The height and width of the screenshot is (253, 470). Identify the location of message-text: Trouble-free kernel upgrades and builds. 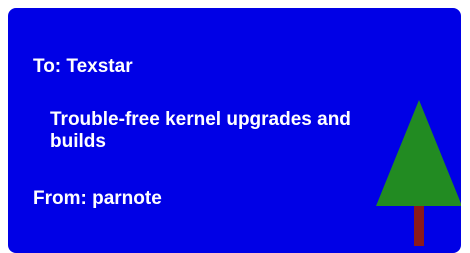
(200, 130).